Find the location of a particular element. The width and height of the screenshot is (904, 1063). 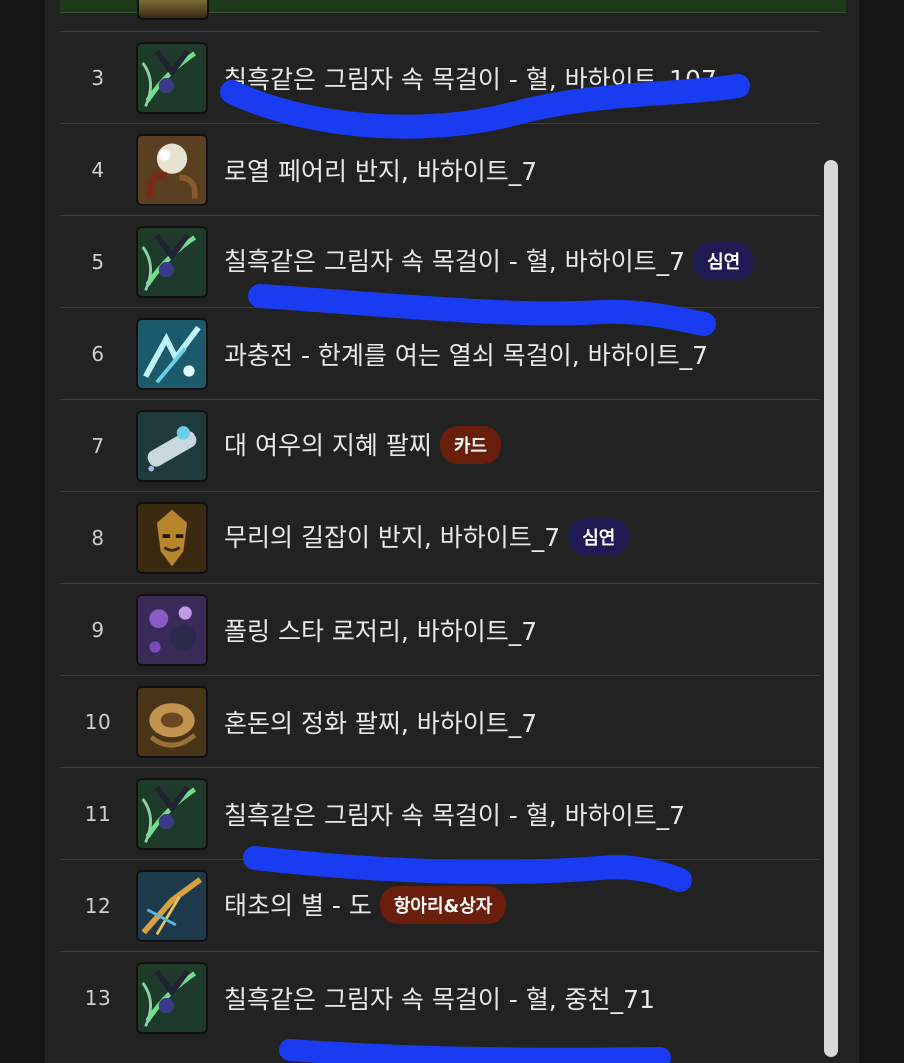

list-item: 7 대 여우의 지혜 팔찌 카드 is located at coordinates (440, 445).